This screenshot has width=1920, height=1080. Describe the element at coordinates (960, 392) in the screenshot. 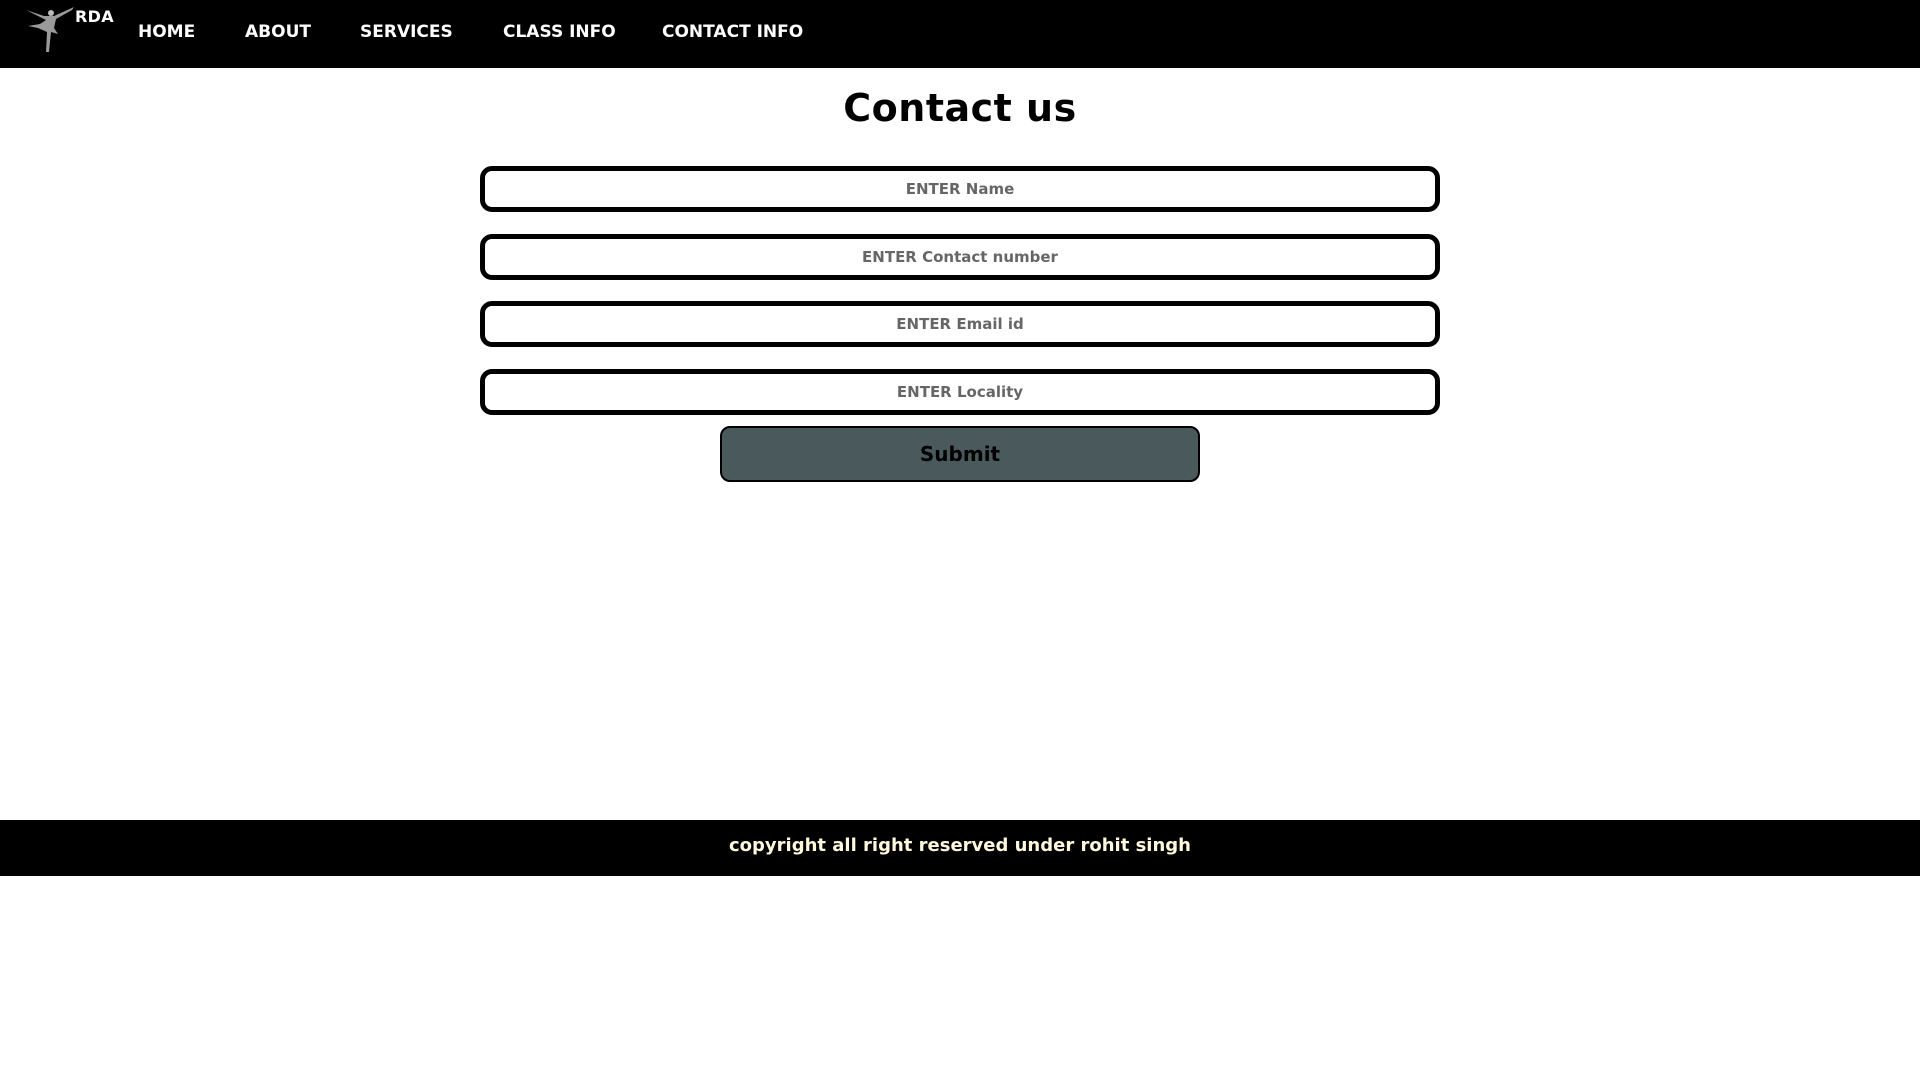

I see `locality-input` at that location.